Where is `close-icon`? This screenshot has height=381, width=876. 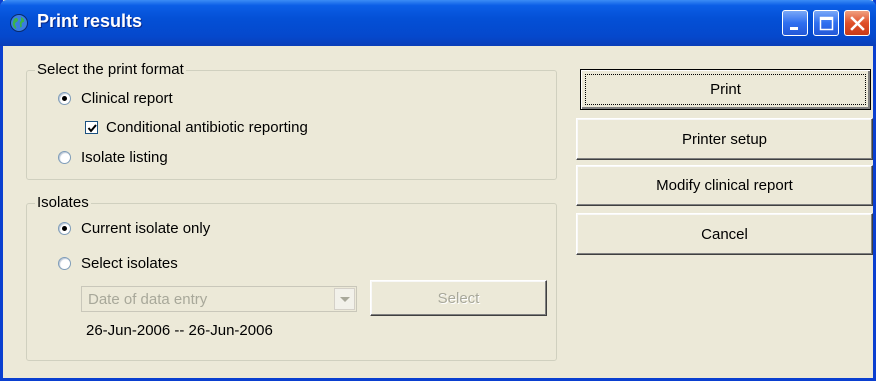 close-icon is located at coordinates (857, 23).